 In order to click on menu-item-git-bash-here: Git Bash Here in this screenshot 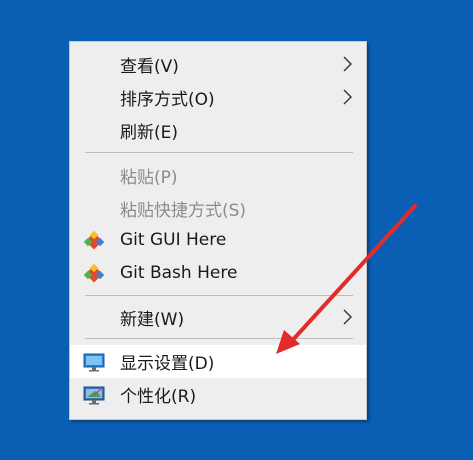, I will do `click(218, 273)`.